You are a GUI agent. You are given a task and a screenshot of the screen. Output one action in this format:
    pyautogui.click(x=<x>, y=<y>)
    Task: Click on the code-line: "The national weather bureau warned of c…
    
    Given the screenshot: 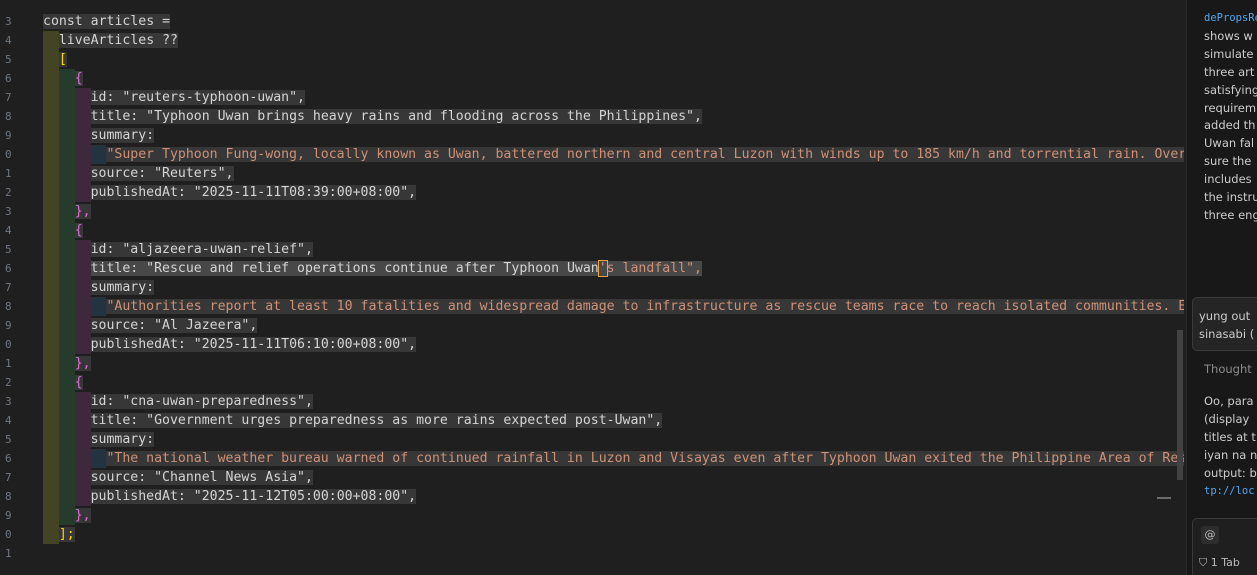 What is the action you would take?
    pyautogui.click(x=610, y=458)
    